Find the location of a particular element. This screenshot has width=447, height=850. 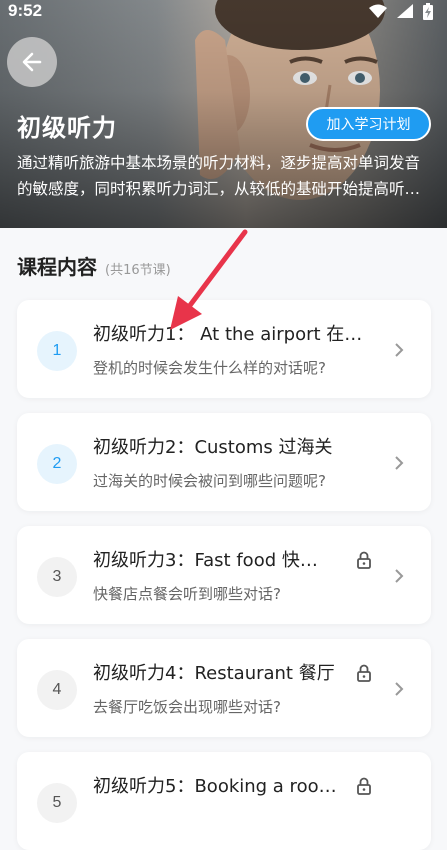

status-time: 9:52 is located at coordinates (25, 10).